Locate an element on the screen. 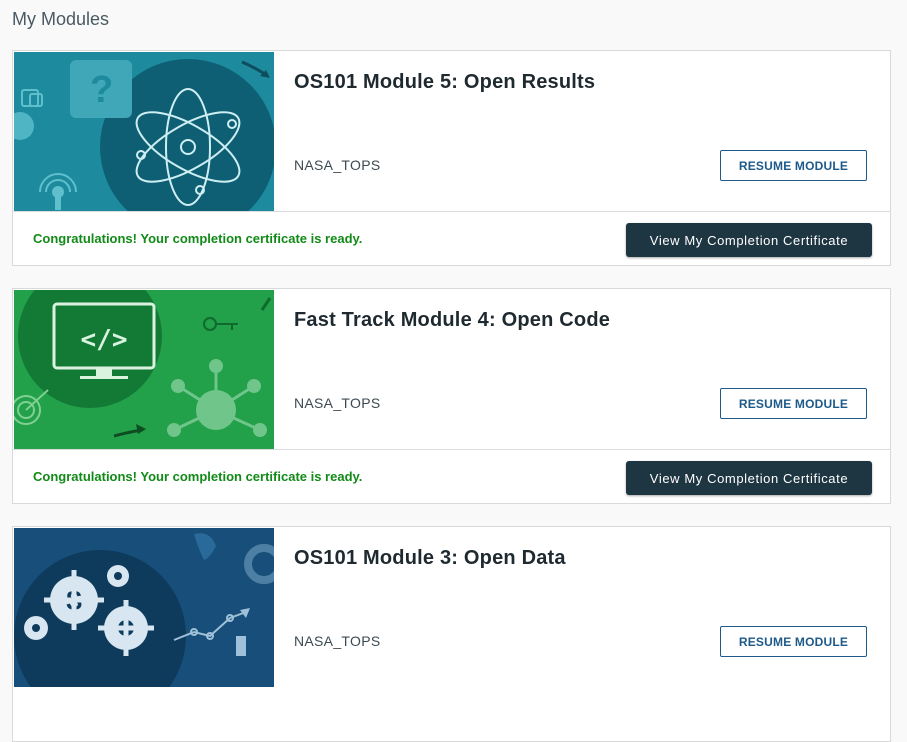 The height and width of the screenshot is (742, 907). gears-icon: $ is located at coordinates (144, 607).